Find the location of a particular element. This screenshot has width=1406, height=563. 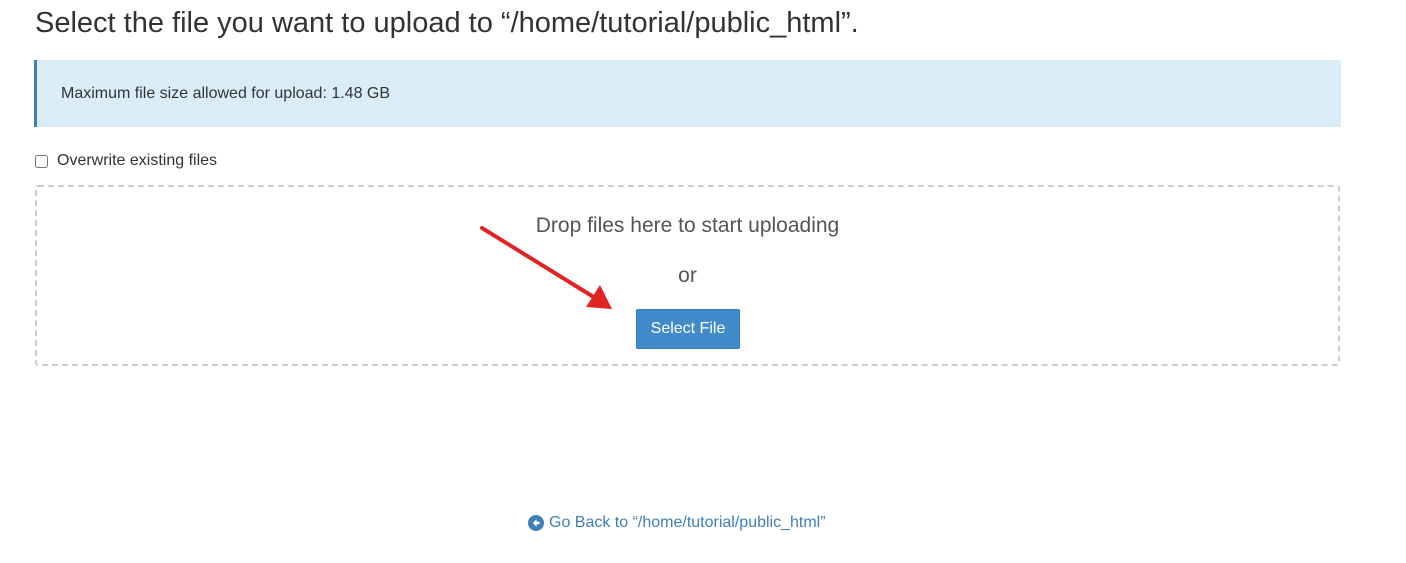

overwrite-option: Overwrite existing files is located at coordinates (125, 161).